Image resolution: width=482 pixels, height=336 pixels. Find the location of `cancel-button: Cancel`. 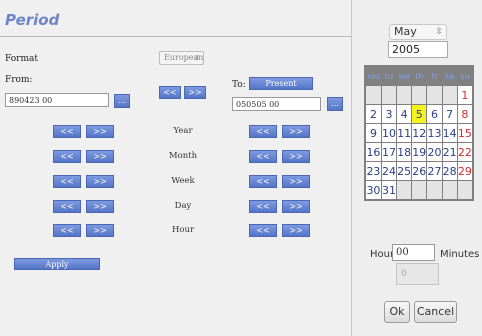

cancel-button: Cancel is located at coordinates (435, 312).